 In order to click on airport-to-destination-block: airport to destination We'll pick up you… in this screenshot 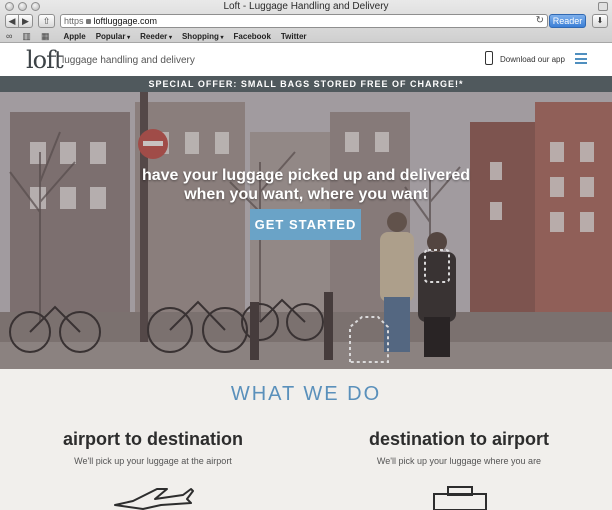, I will do `click(153, 447)`.